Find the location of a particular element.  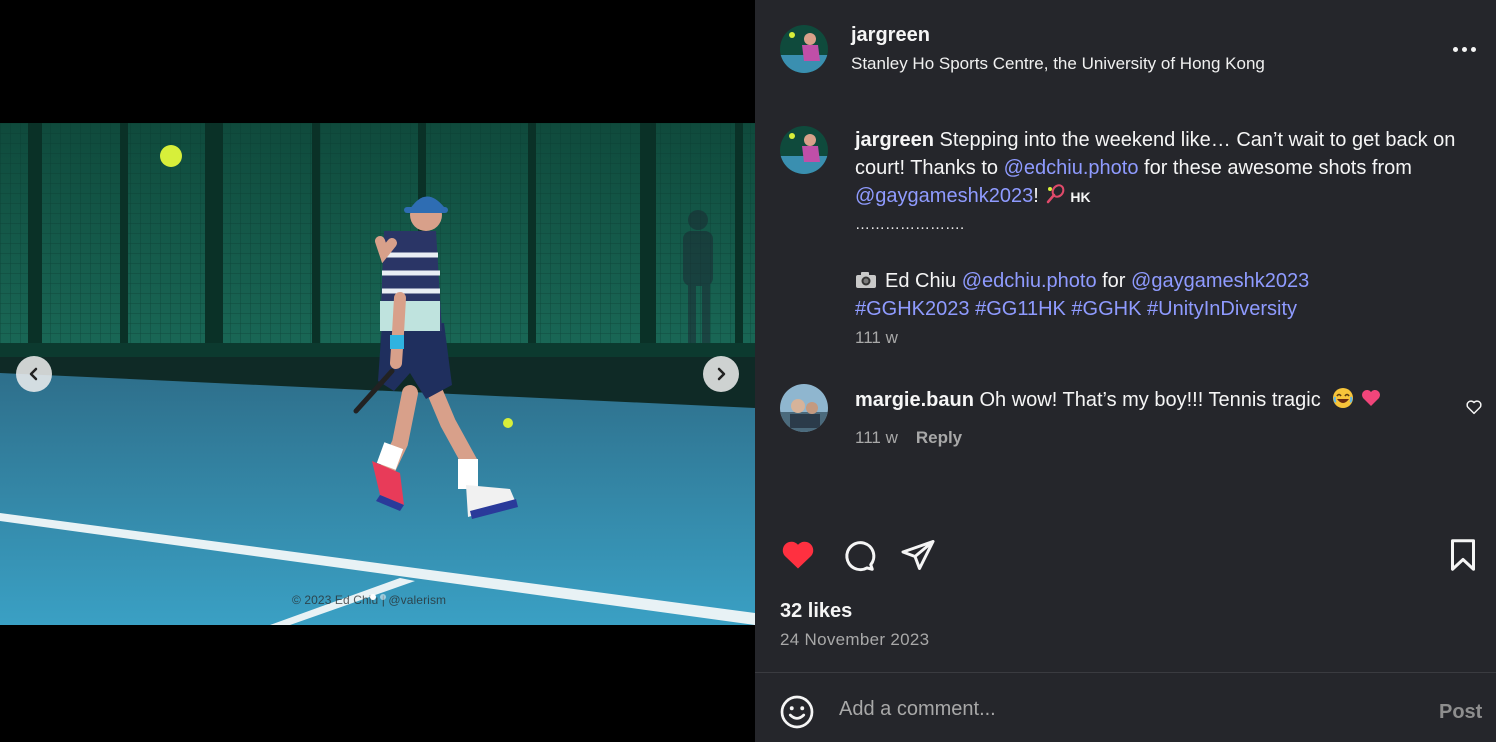

send-icon is located at coordinates (918, 555).